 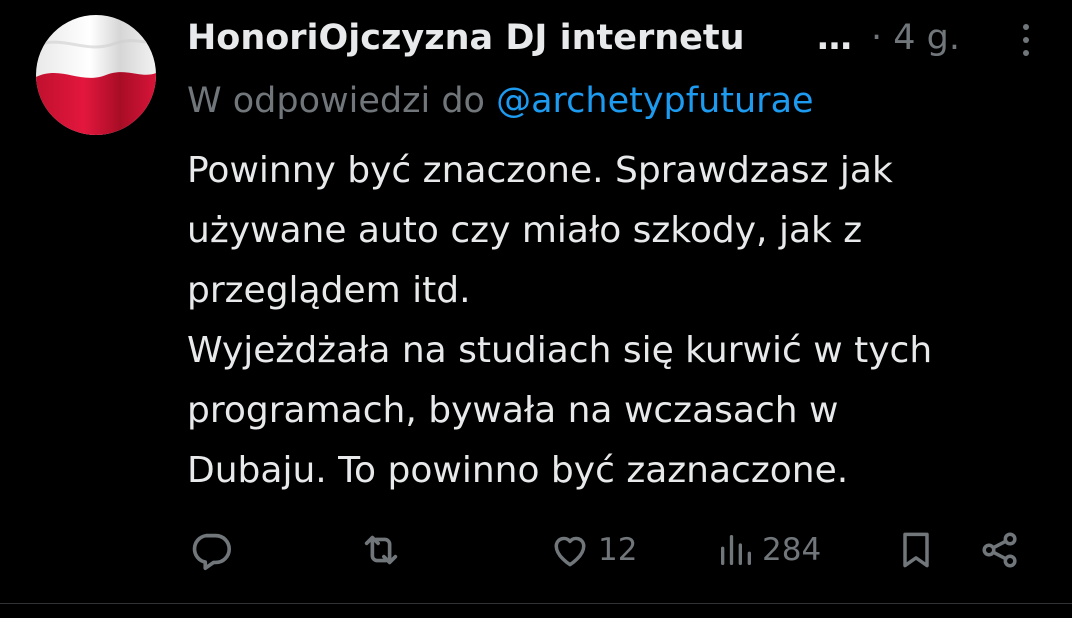 I want to click on tweet-text-line: programach, bywała na wczasach w, so click(x=513, y=410).